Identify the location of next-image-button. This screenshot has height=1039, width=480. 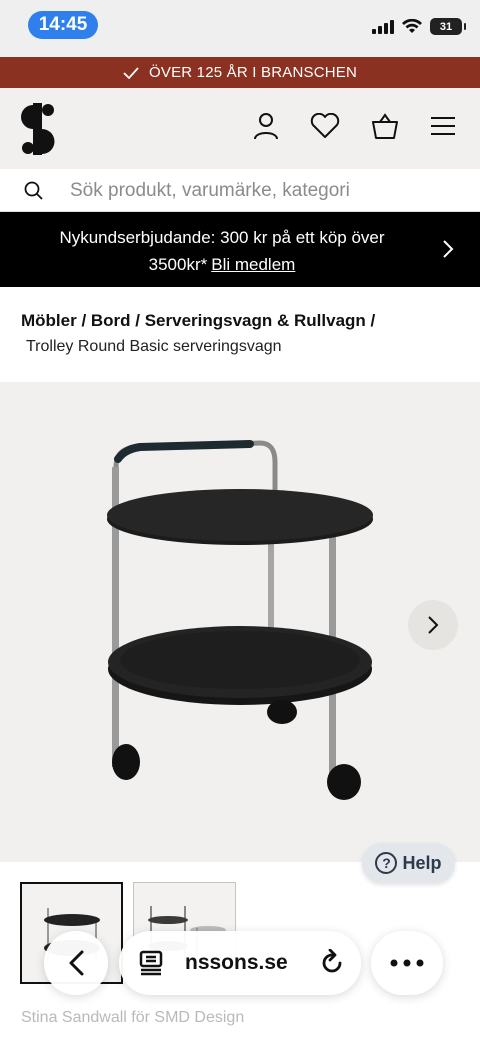
(433, 625).